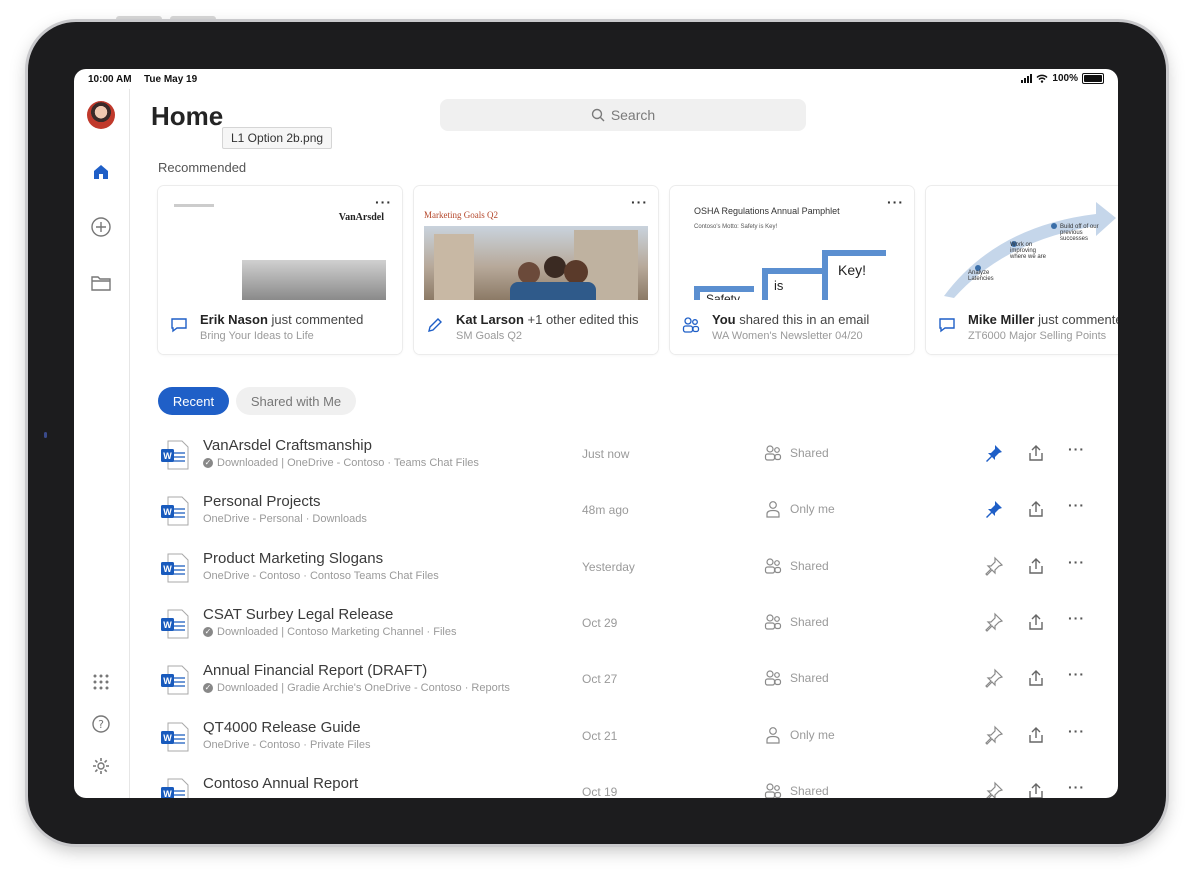 The width and height of the screenshot is (1200, 879). What do you see at coordinates (767, 211) in the screenshot?
I see `thumb-title: OSHA Regulations Annual Pamphlet` at bounding box center [767, 211].